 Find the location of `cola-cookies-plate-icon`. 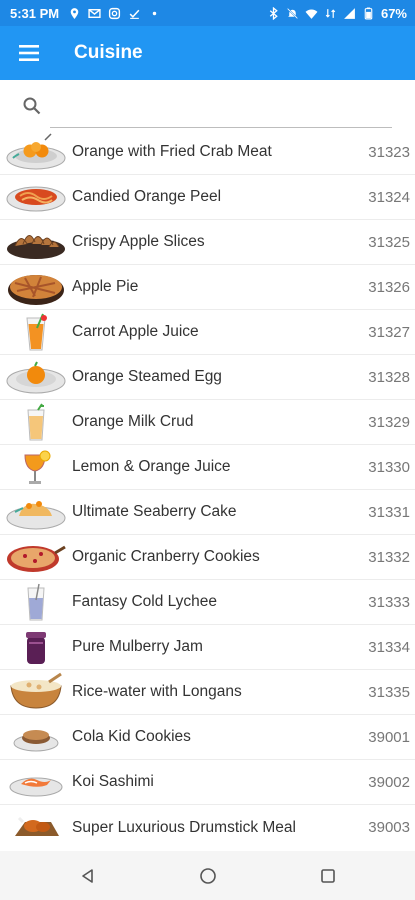

cola-cookies-plate-icon is located at coordinates (36, 737).